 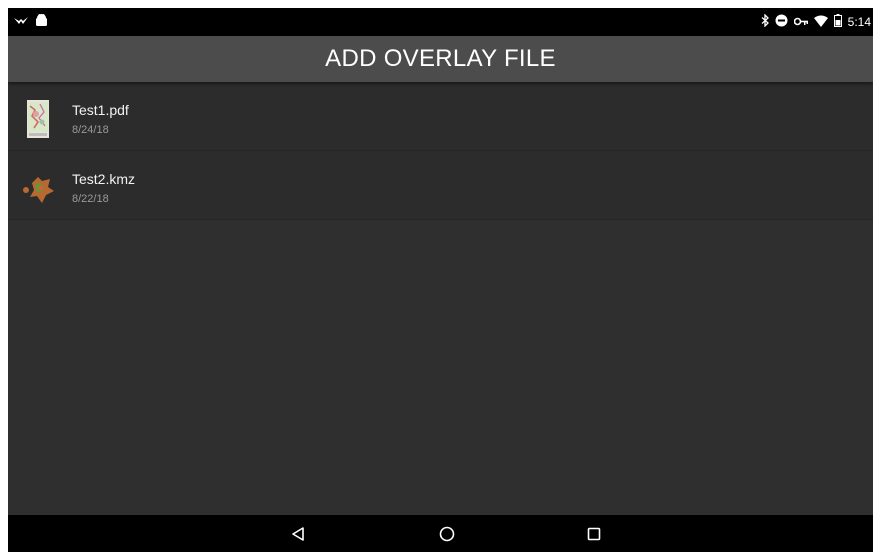 I want to click on list-item-test2-kmz: Test2.kmz 8/22/18, so click(x=440, y=185).